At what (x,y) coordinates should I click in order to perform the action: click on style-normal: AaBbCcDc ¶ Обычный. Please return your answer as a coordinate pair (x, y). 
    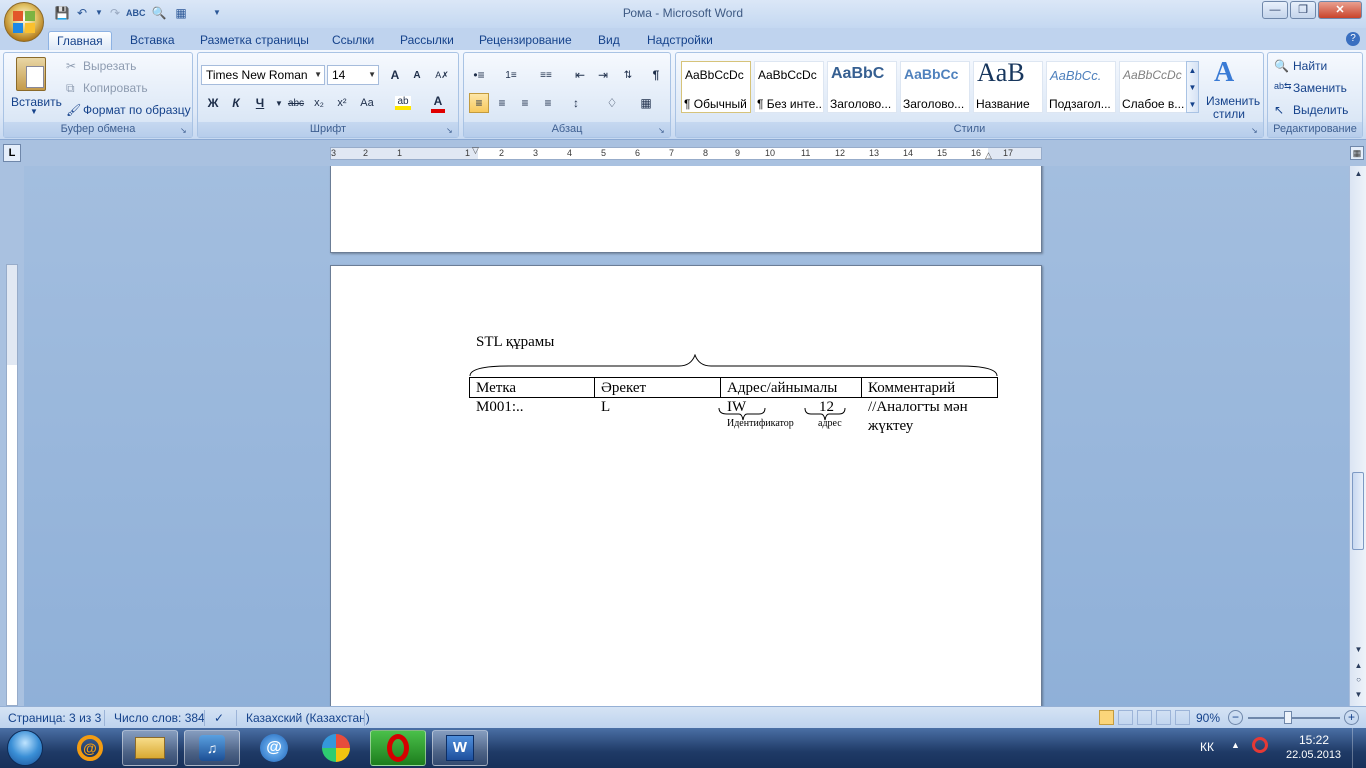
    Looking at the image, I should click on (716, 87).